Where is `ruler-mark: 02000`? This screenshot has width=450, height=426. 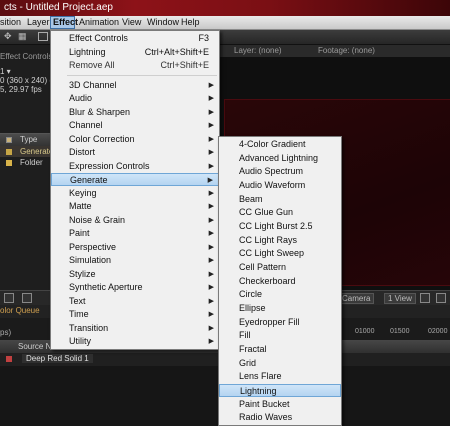 ruler-mark: 02000 is located at coordinates (438, 331).